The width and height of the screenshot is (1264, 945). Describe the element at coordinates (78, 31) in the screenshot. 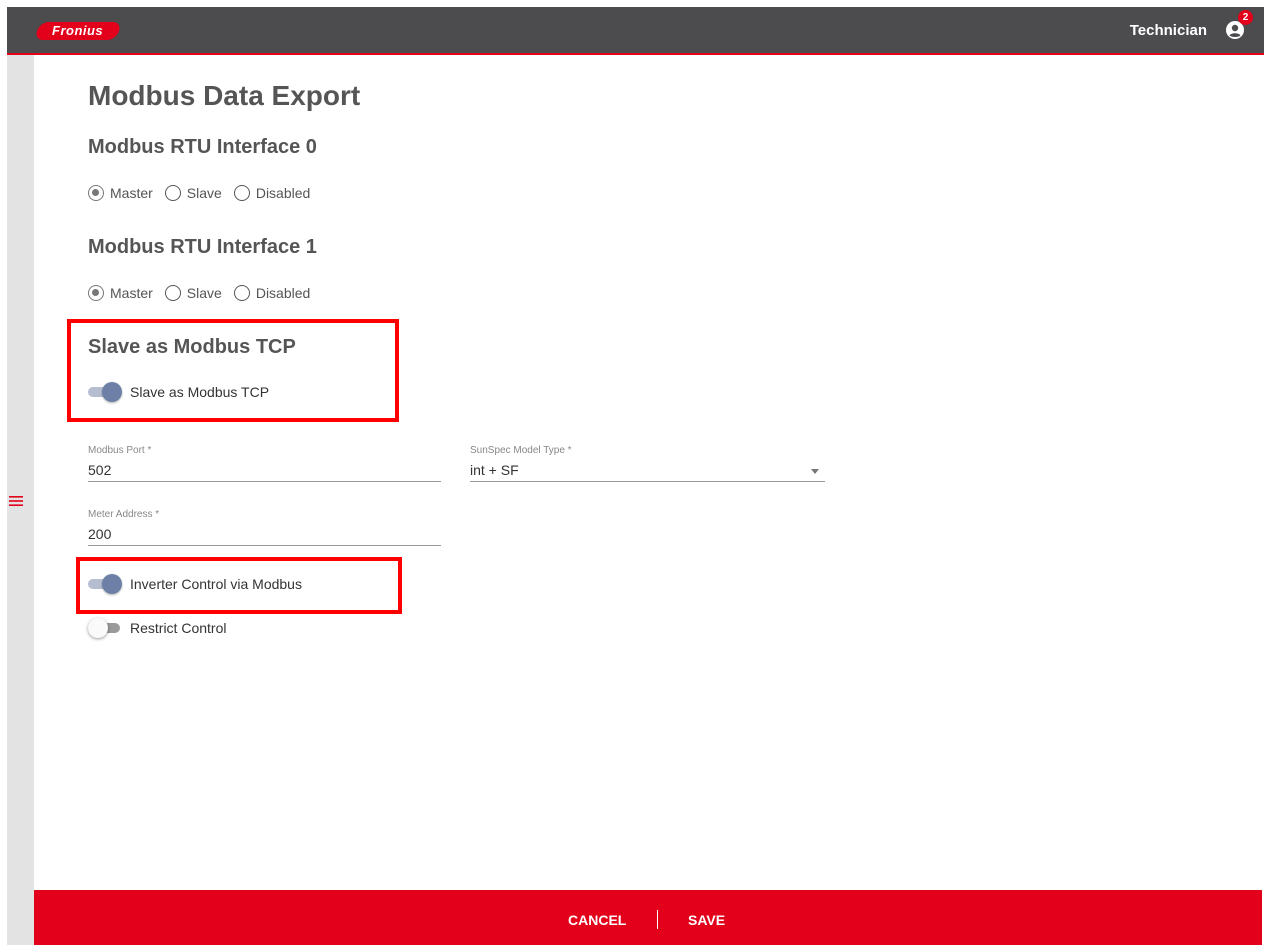

I see `fronius-logo: Fronius` at that location.